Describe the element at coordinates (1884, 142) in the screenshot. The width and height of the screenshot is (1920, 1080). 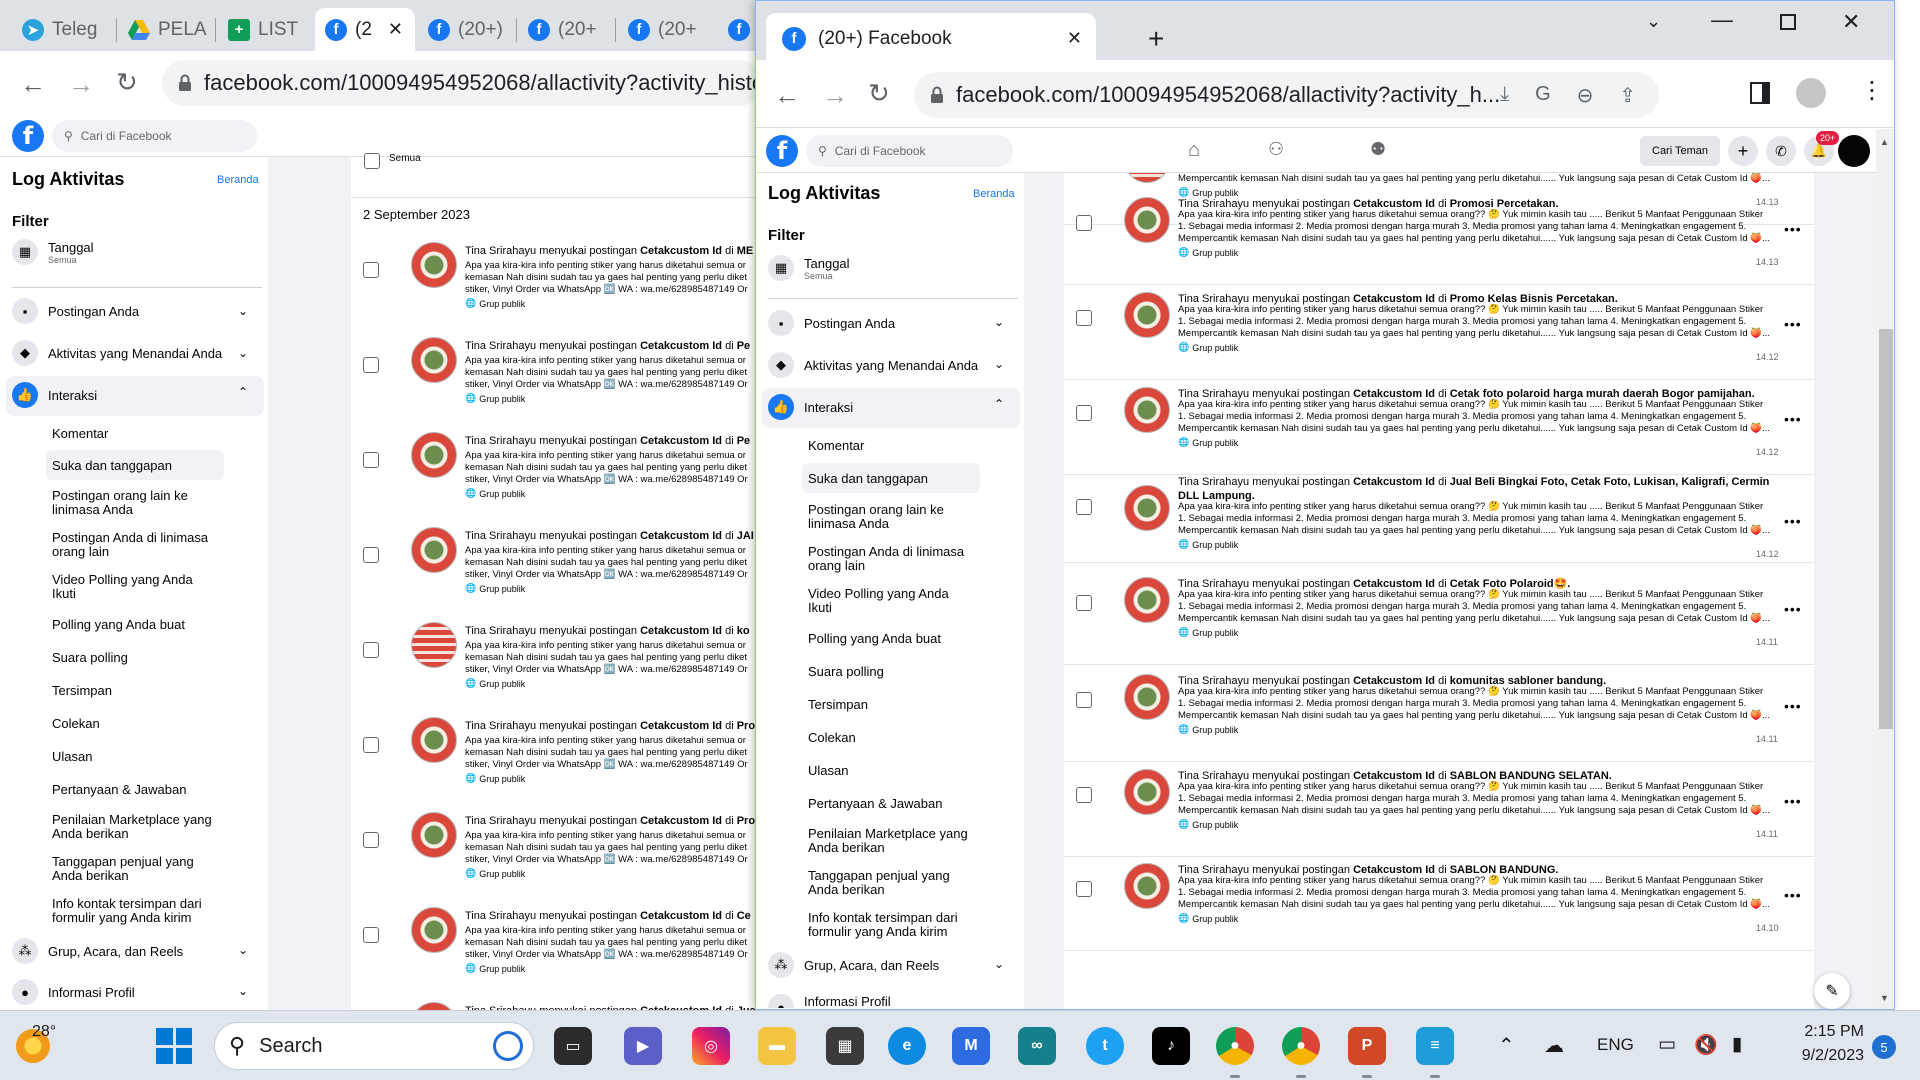
I see `scroll-up-icon: ▲` at that location.